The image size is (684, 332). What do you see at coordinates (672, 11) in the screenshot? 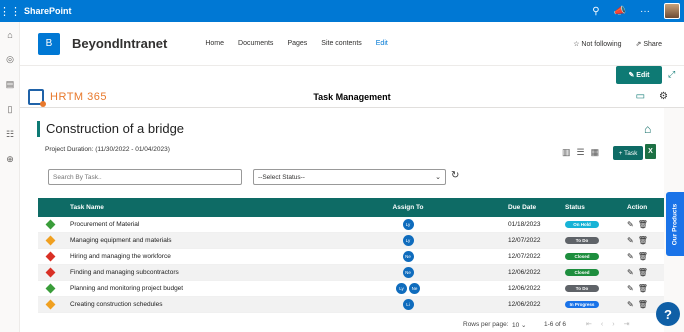
I see `user-avatar` at bounding box center [672, 11].